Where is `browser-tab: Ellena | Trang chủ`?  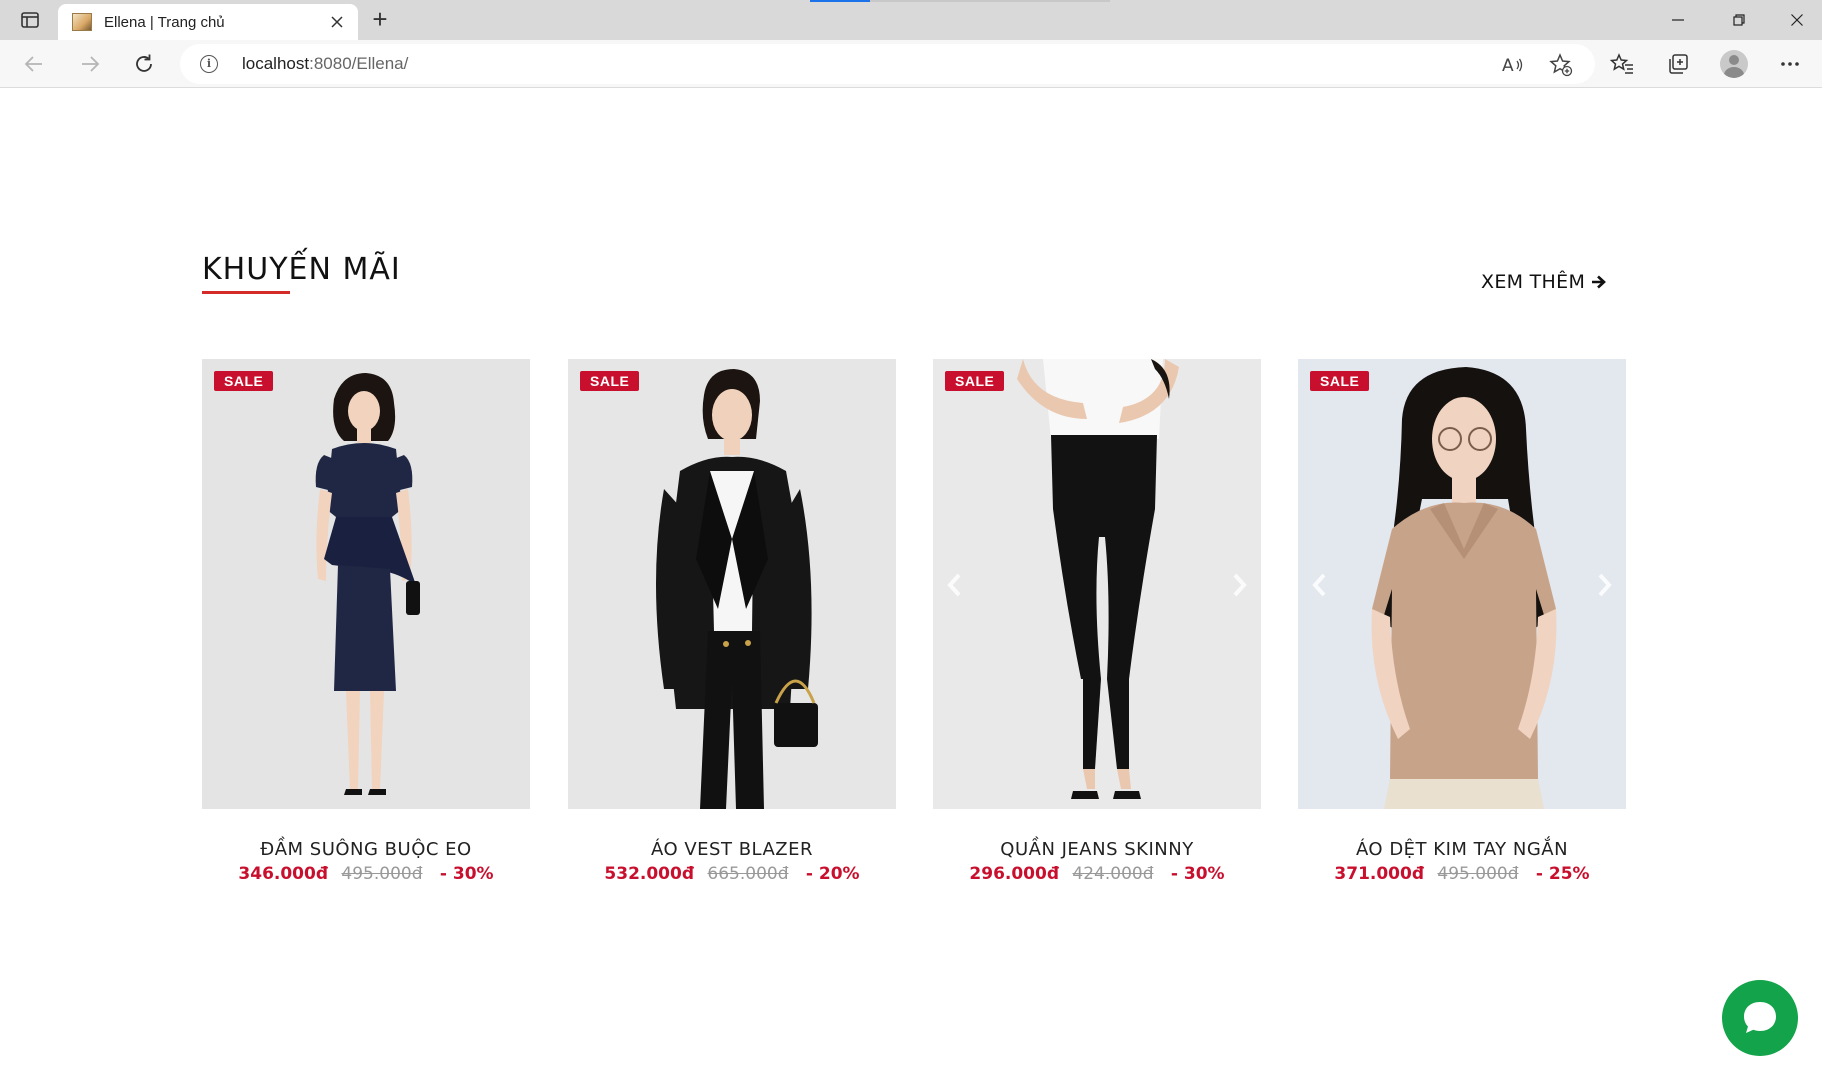 browser-tab: Ellena | Trang chủ is located at coordinates (208, 22).